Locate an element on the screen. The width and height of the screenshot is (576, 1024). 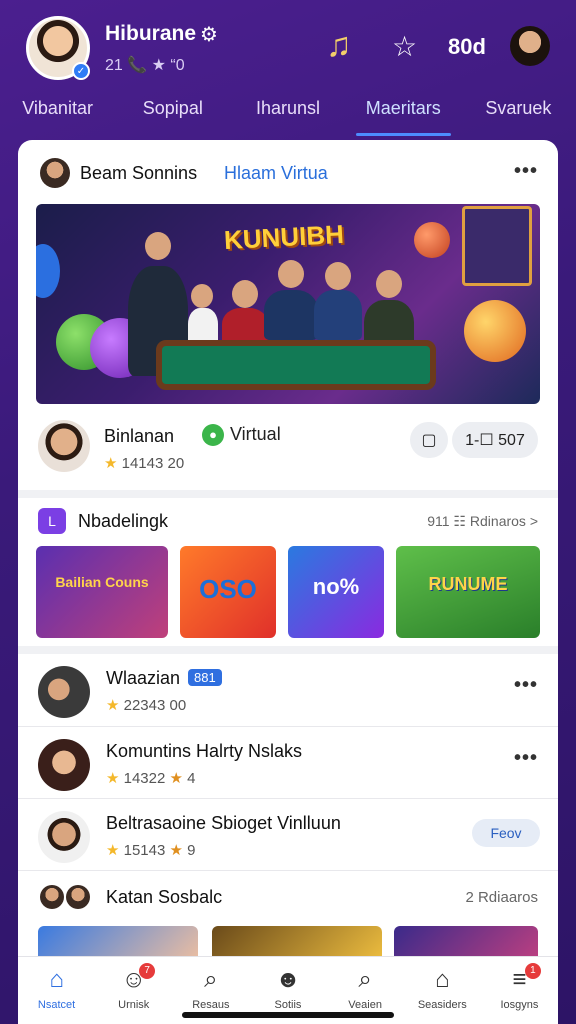
thumbnail: no% is located at coordinates (336, 592).